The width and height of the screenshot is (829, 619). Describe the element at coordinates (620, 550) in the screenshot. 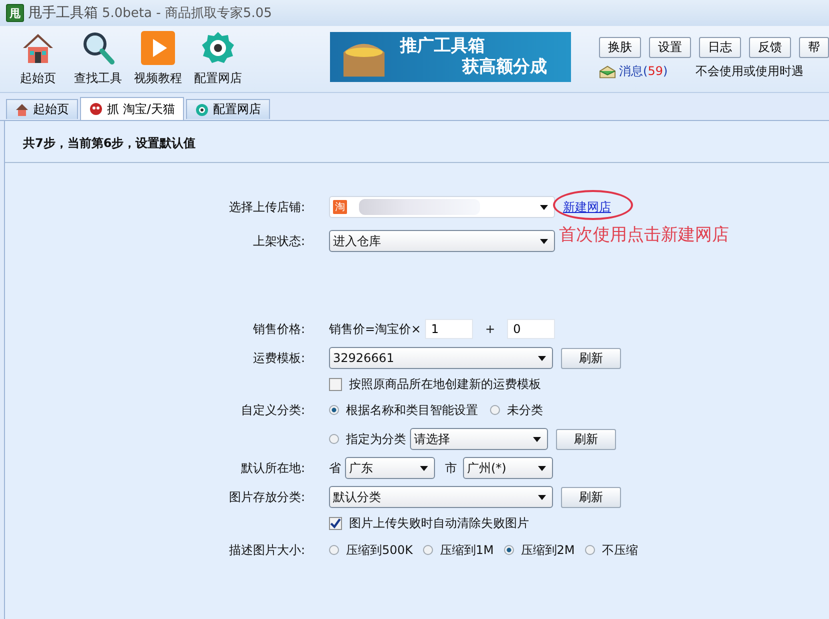

I see `radio-label: 不压缩` at that location.